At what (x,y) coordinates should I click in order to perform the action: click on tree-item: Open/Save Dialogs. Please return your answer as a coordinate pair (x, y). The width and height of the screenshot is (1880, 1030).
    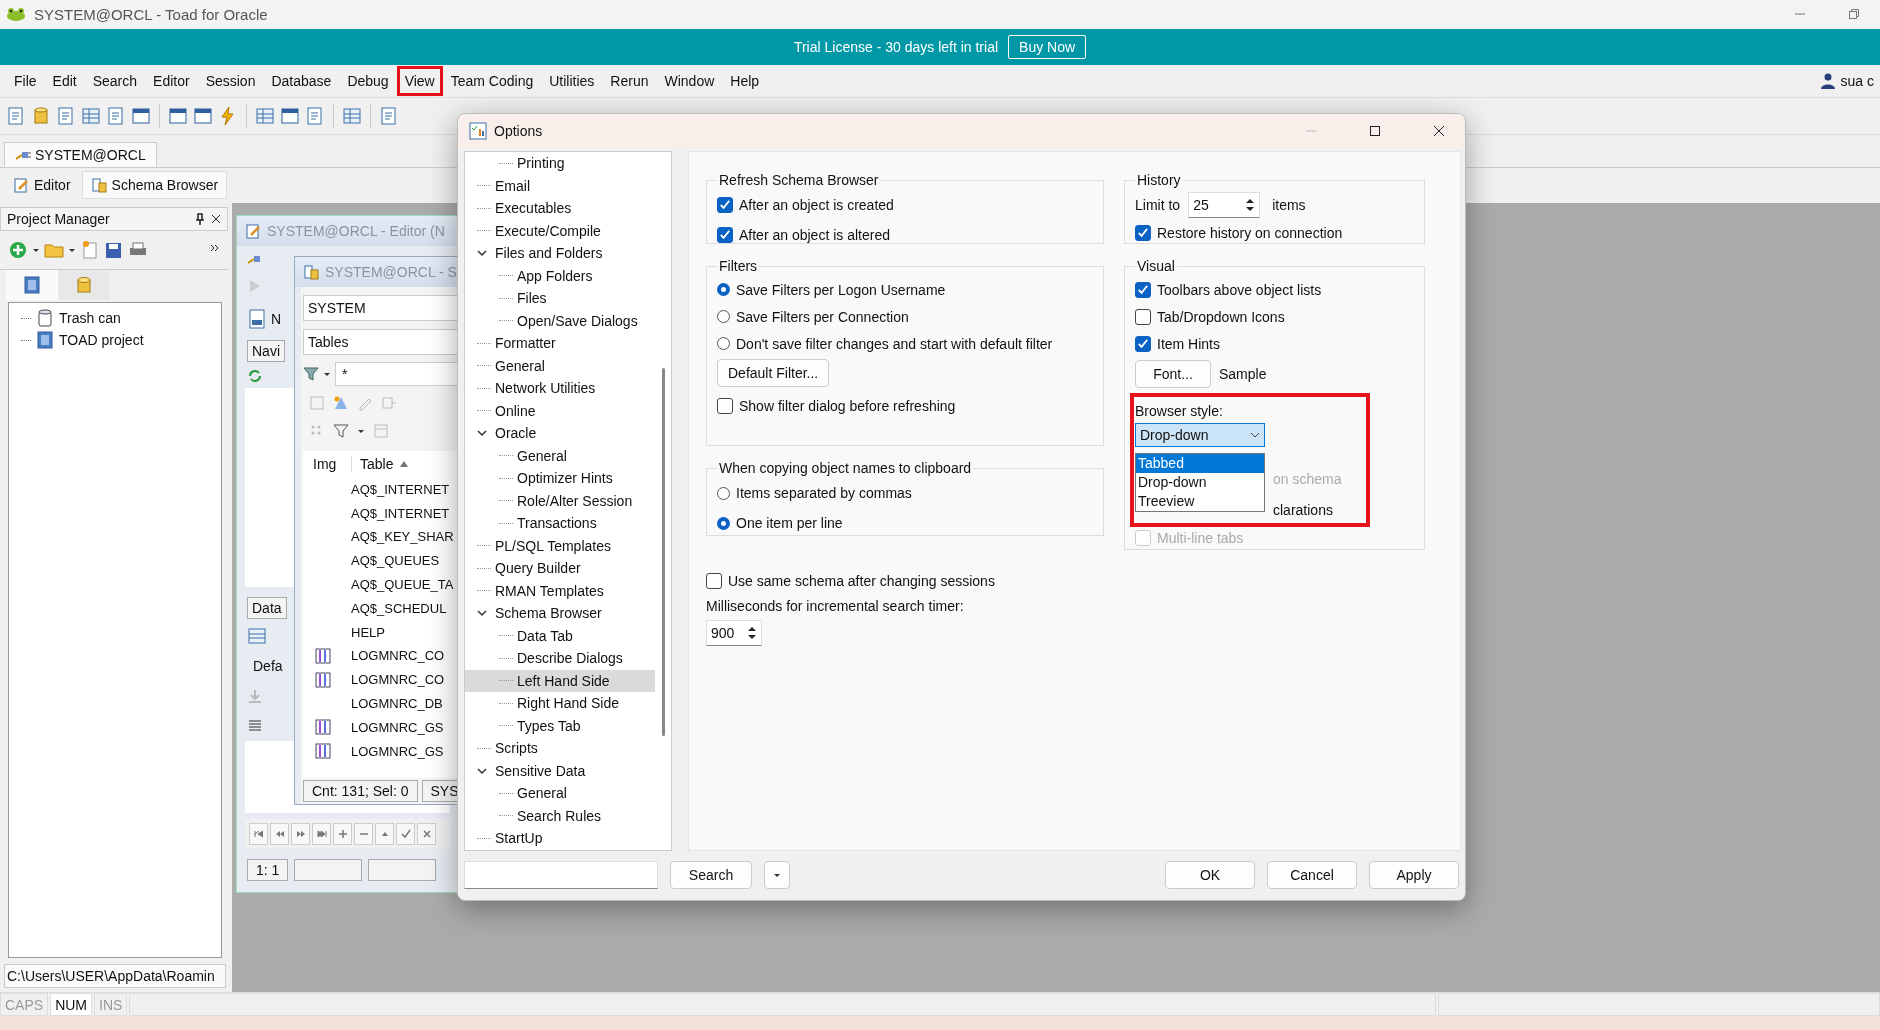
    Looking at the image, I should click on (577, 320).